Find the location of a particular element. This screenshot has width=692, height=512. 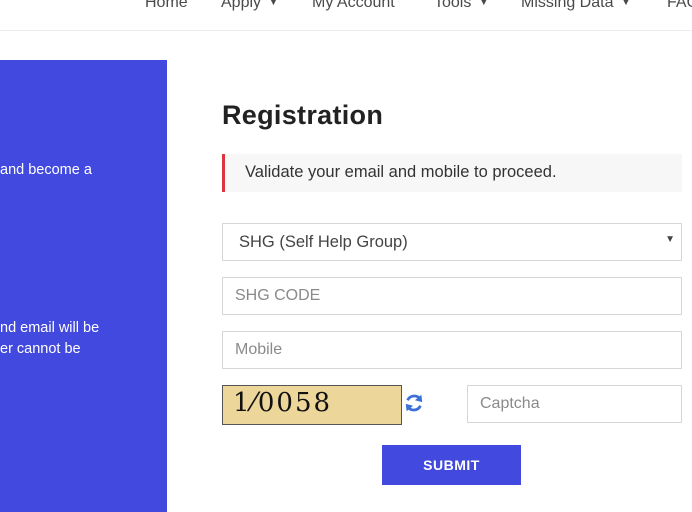

nav-item-apply: Apply ▼ is located at coordinates (249, 6).